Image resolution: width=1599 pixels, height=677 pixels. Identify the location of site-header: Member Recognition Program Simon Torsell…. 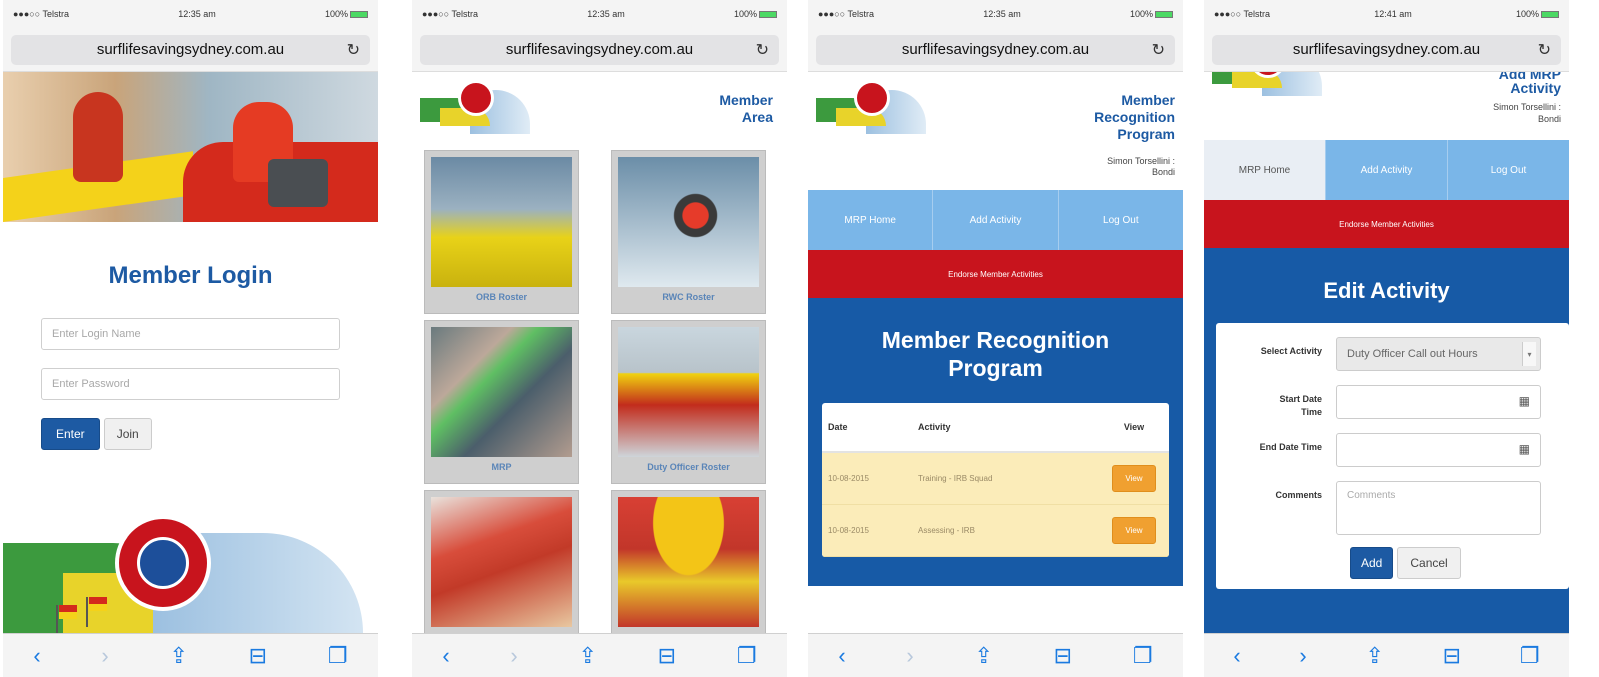
(995, 131).